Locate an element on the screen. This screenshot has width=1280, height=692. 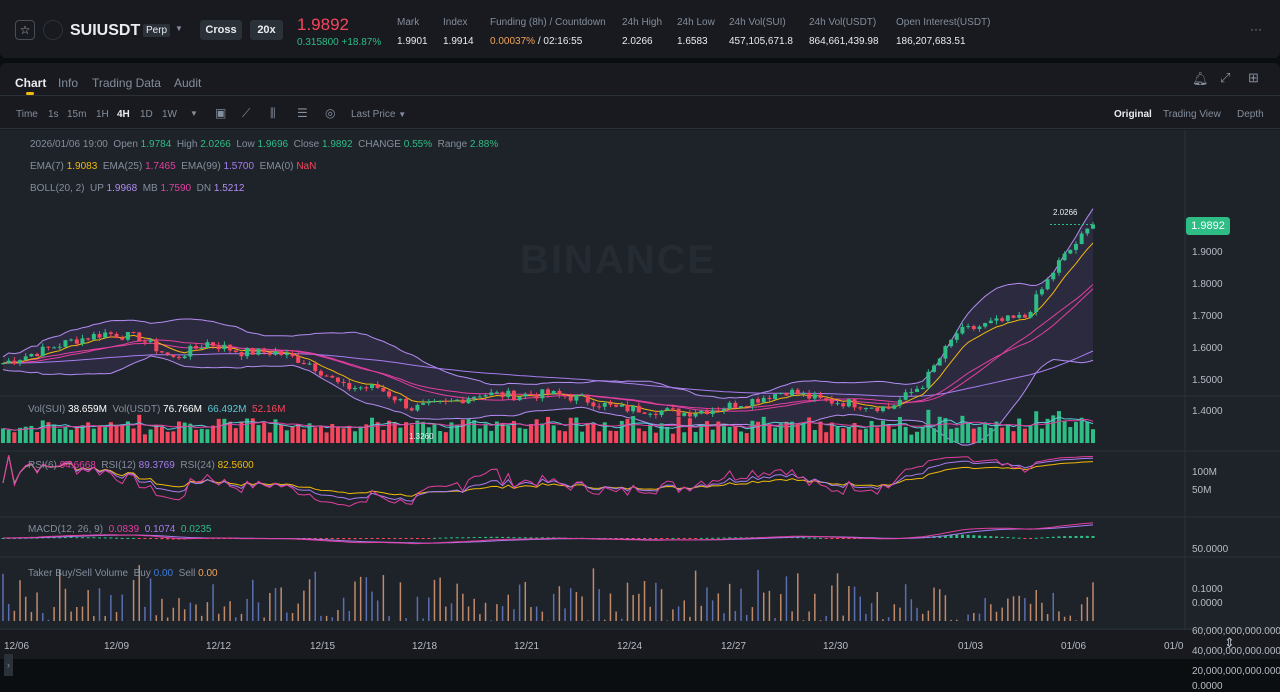
interval-1s: 1s is located at coordinates (53, 114).